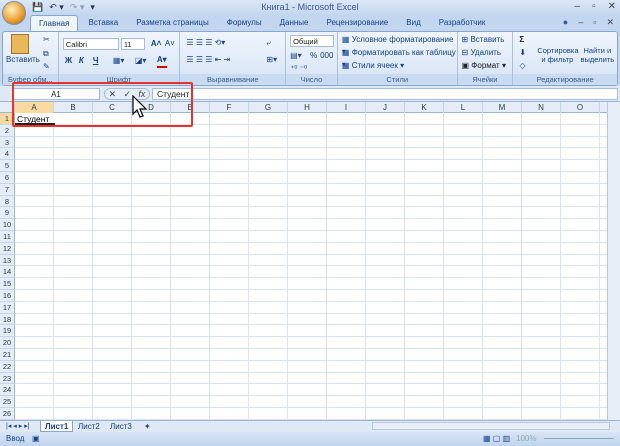 This screenshot has width=620, height=446. What do you see at coordinates (156, 44) in the screenshot?
I see `grow-font-icon: A˄` at bounding box center [156, 44].